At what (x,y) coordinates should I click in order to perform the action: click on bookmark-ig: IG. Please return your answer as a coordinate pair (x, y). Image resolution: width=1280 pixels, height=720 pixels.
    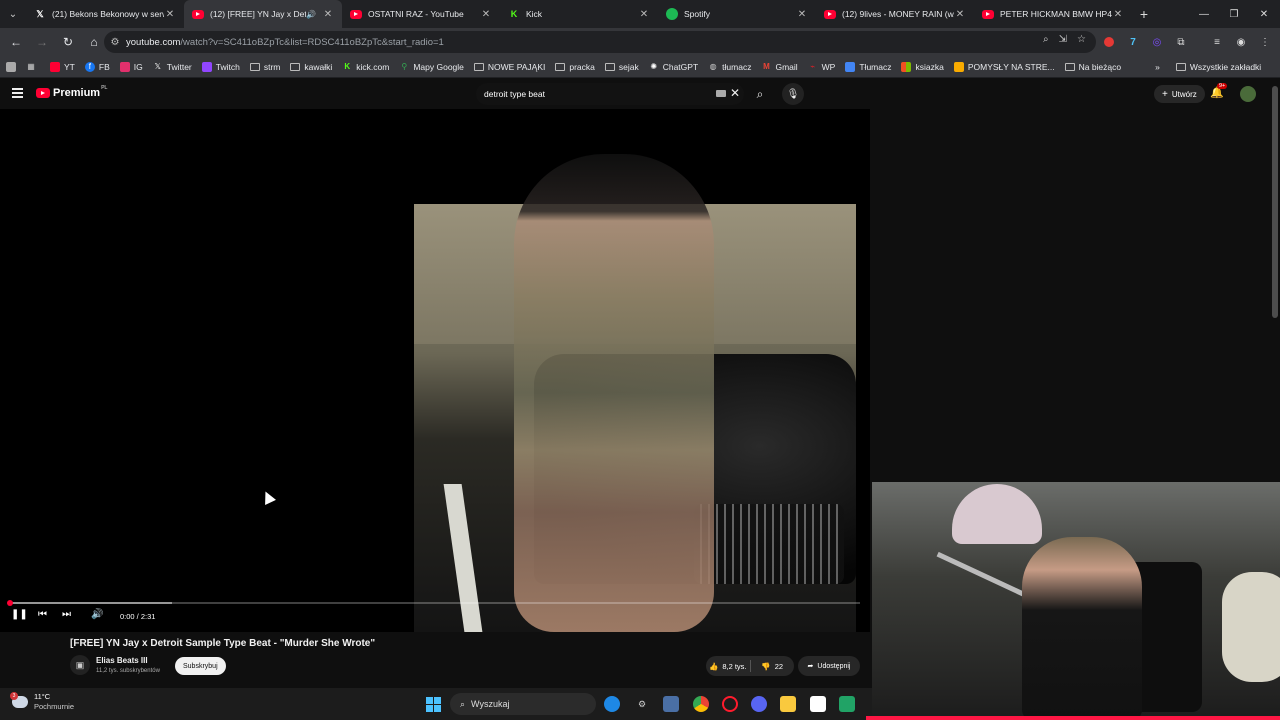
    Looking at the image, I should click on (131, 66).